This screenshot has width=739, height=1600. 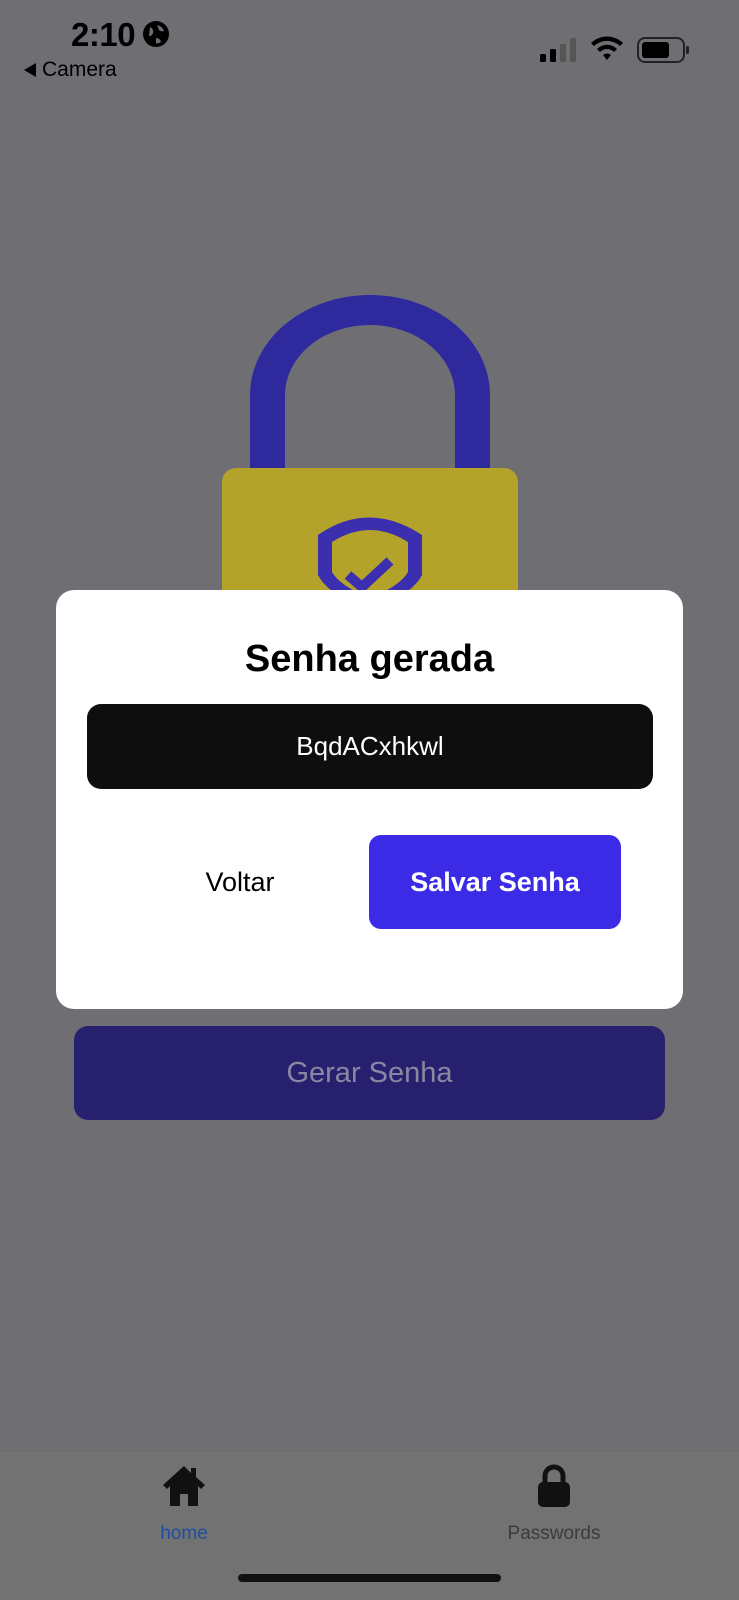 What do you see at coordinates (558, 50) in the screenshot?
I see `signal-icon` at bounding box center [558, 50].